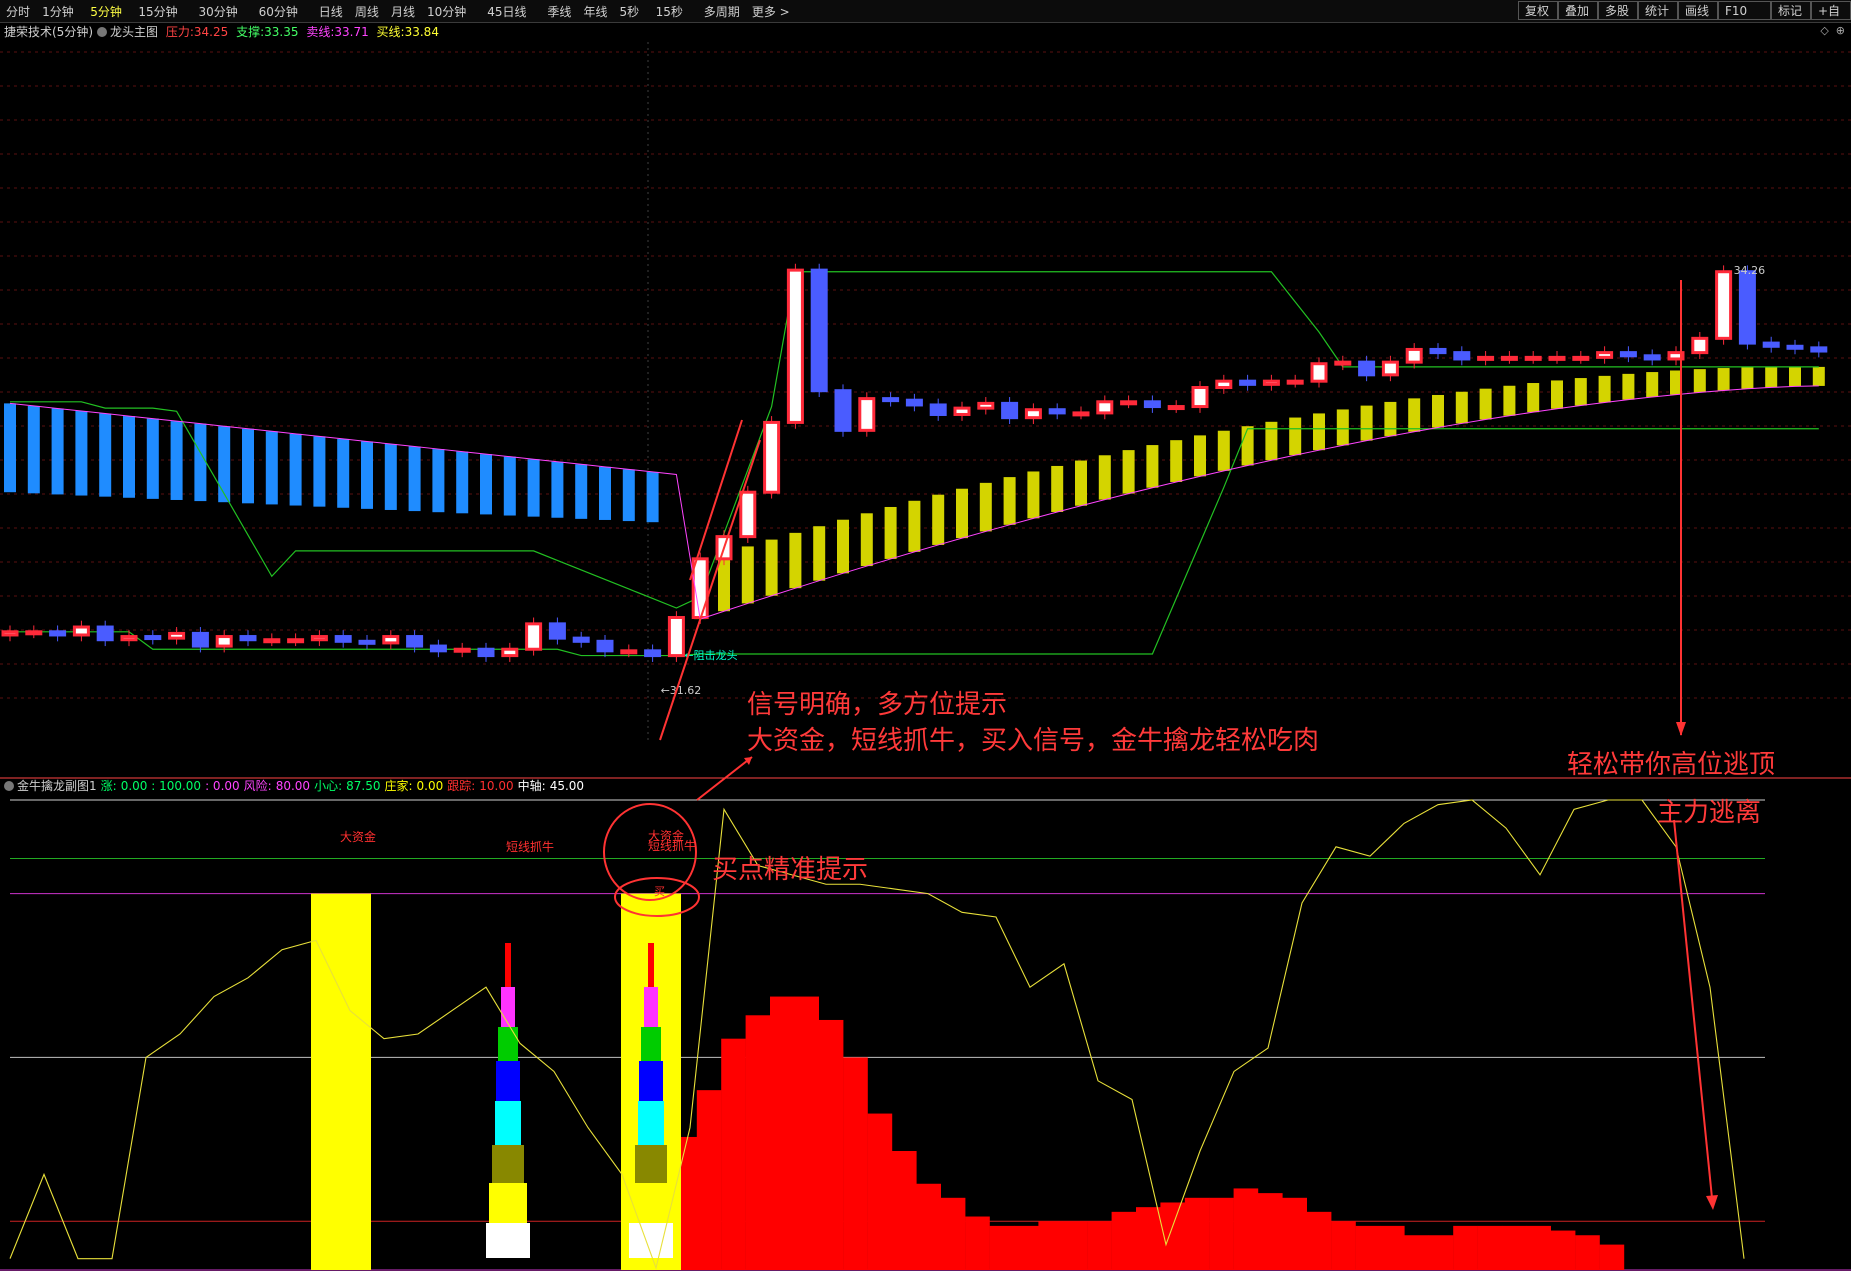 This screenshot has width=1851, height=1271. What do you see at coordinates (58, 11) in the screenshot?
I see `period-tab-1: 1分钟` at bounding box center [58, 11].